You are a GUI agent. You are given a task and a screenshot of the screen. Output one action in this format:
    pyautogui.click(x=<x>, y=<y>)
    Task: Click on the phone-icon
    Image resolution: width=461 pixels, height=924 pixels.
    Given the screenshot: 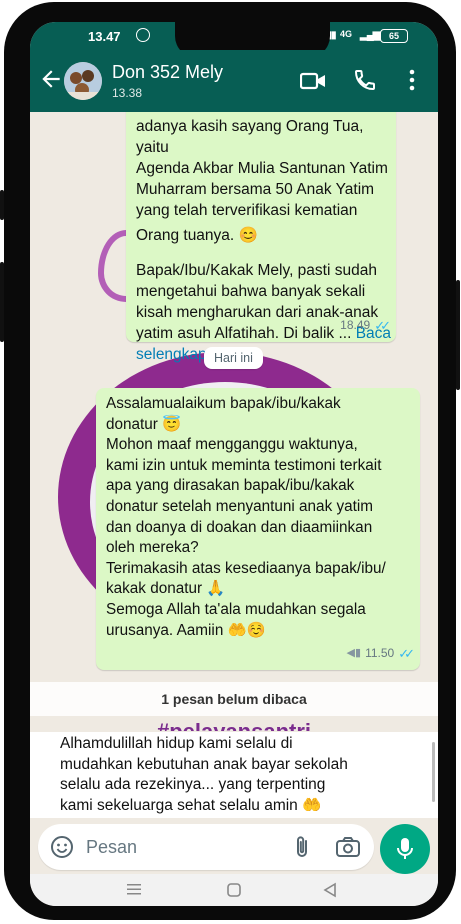 What is the action you would take?
    pyautogui.click(x=365, y=82)
    